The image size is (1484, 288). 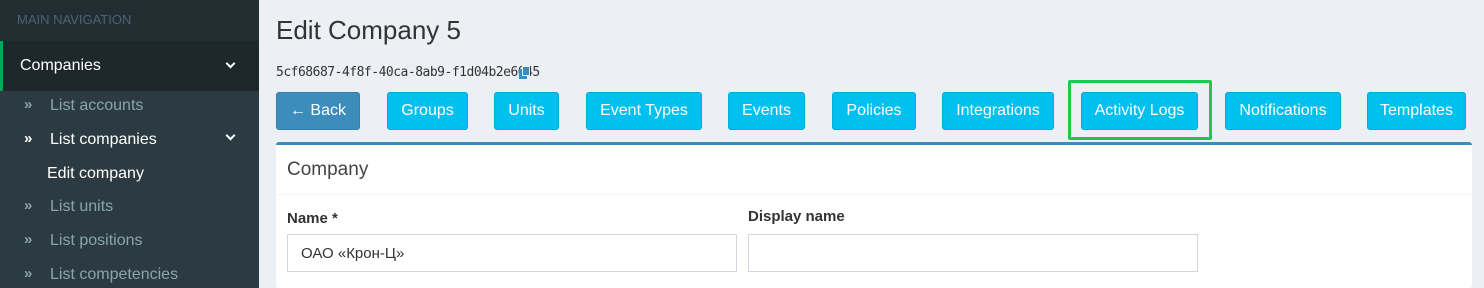 What do you see at coordinates (129, 207) in the screenshot?
I see `sidebar-item-list-units: » List units` at bounding box center [129, 207].